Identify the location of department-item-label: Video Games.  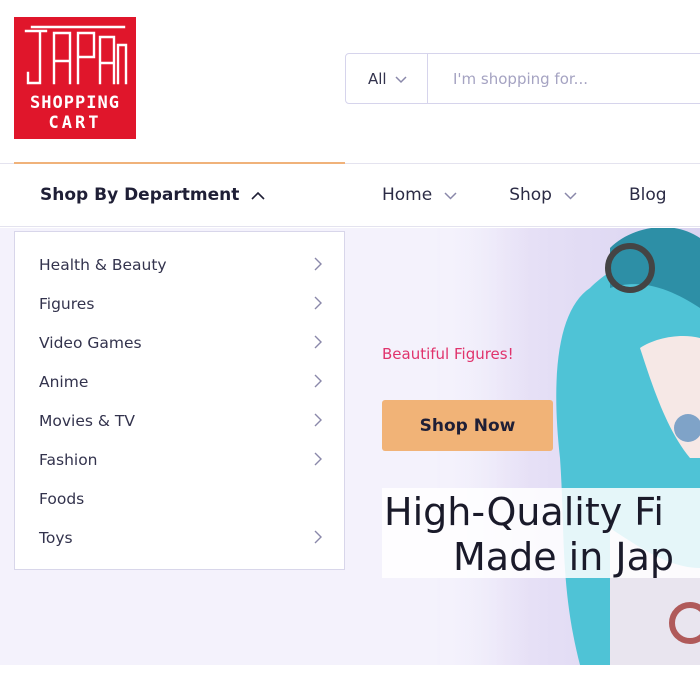
(90, 342).